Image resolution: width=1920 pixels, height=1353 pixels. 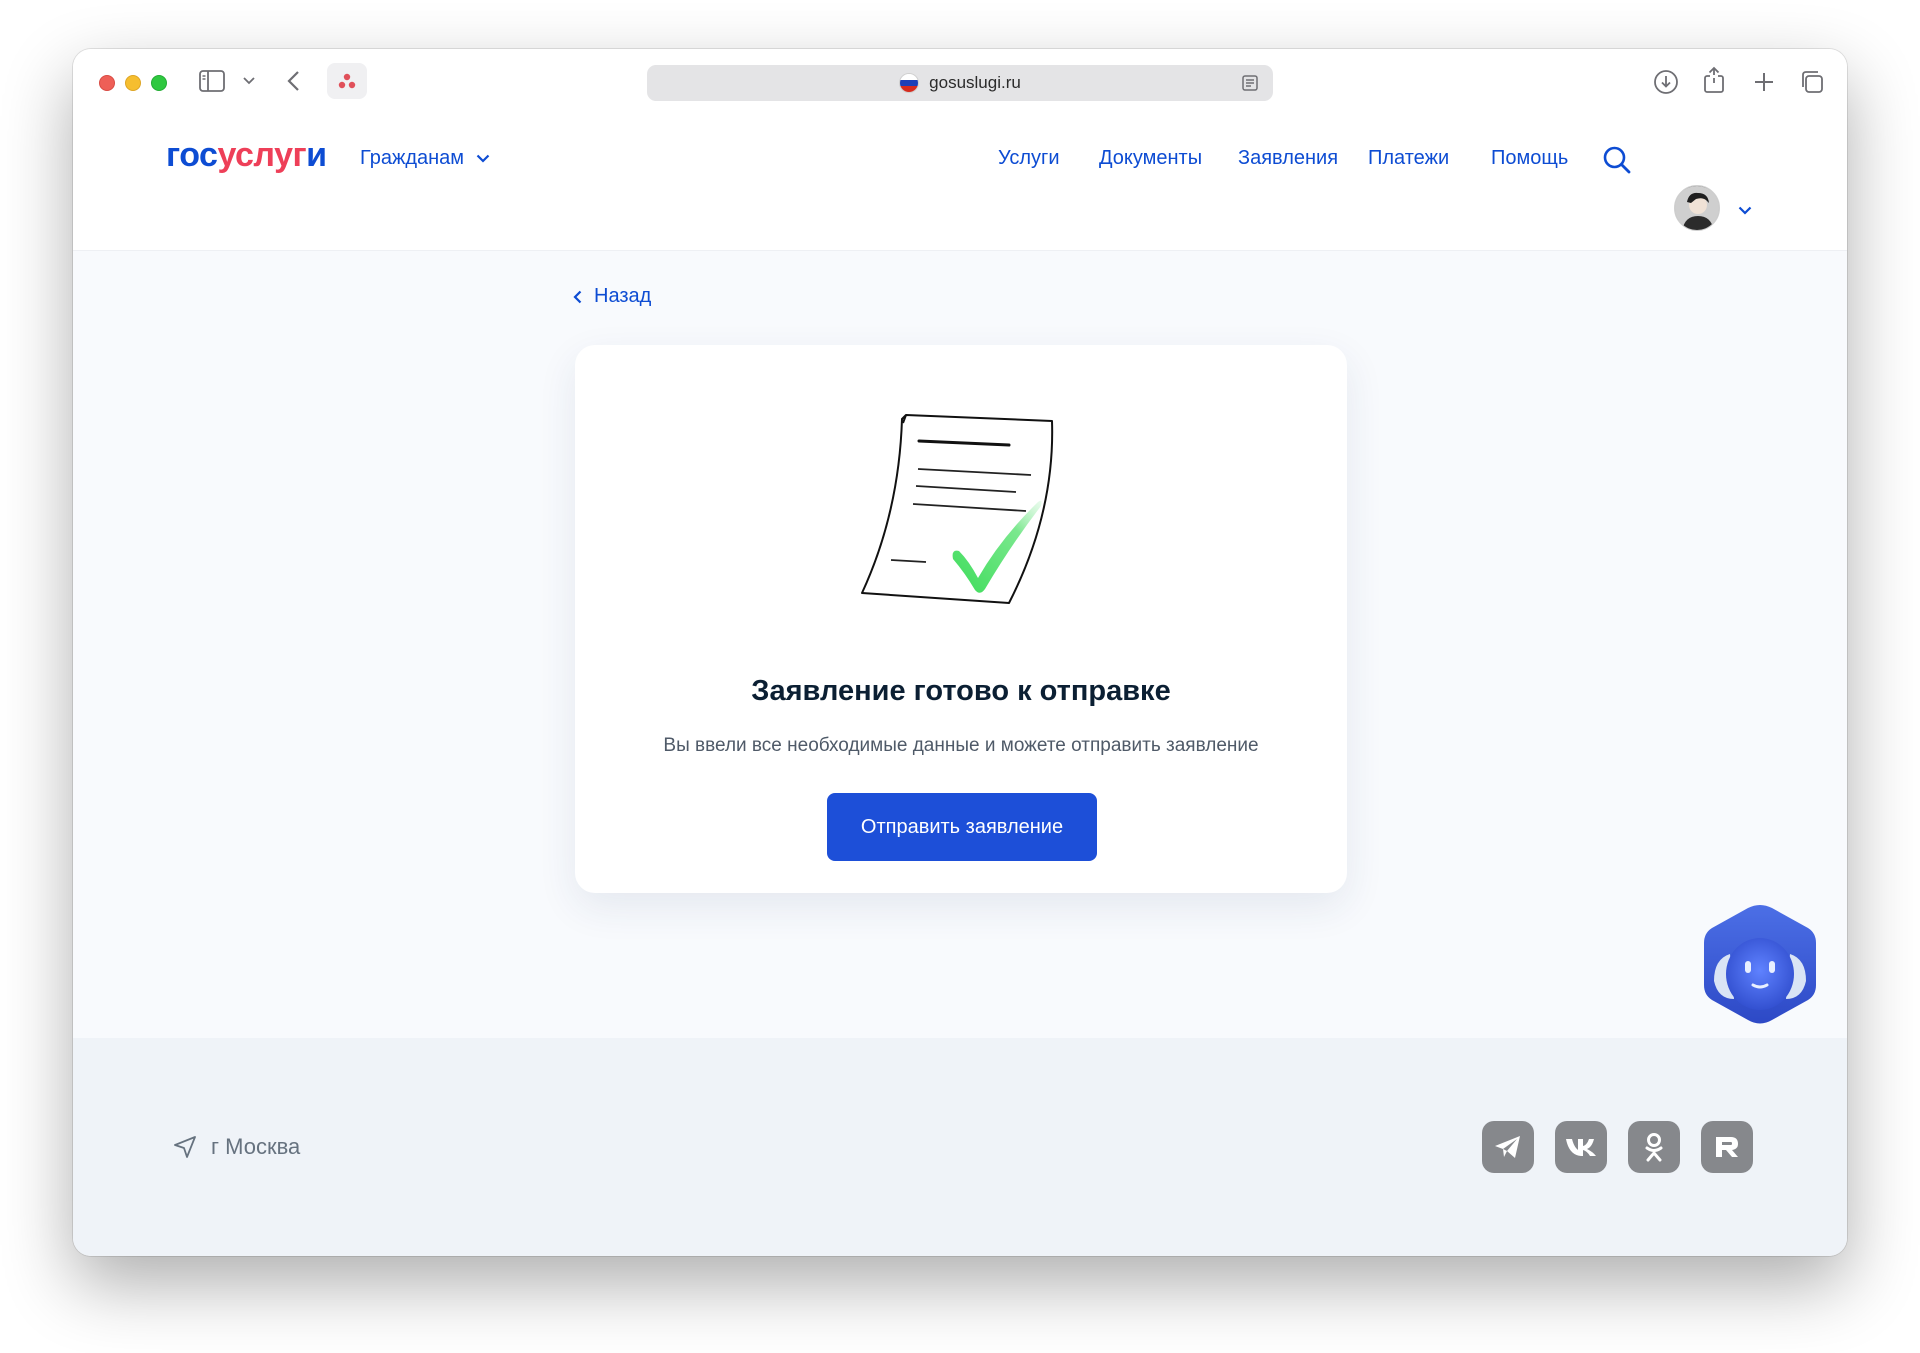 I want to click on nav-documents: Документы, so click(x=1150, y=158).